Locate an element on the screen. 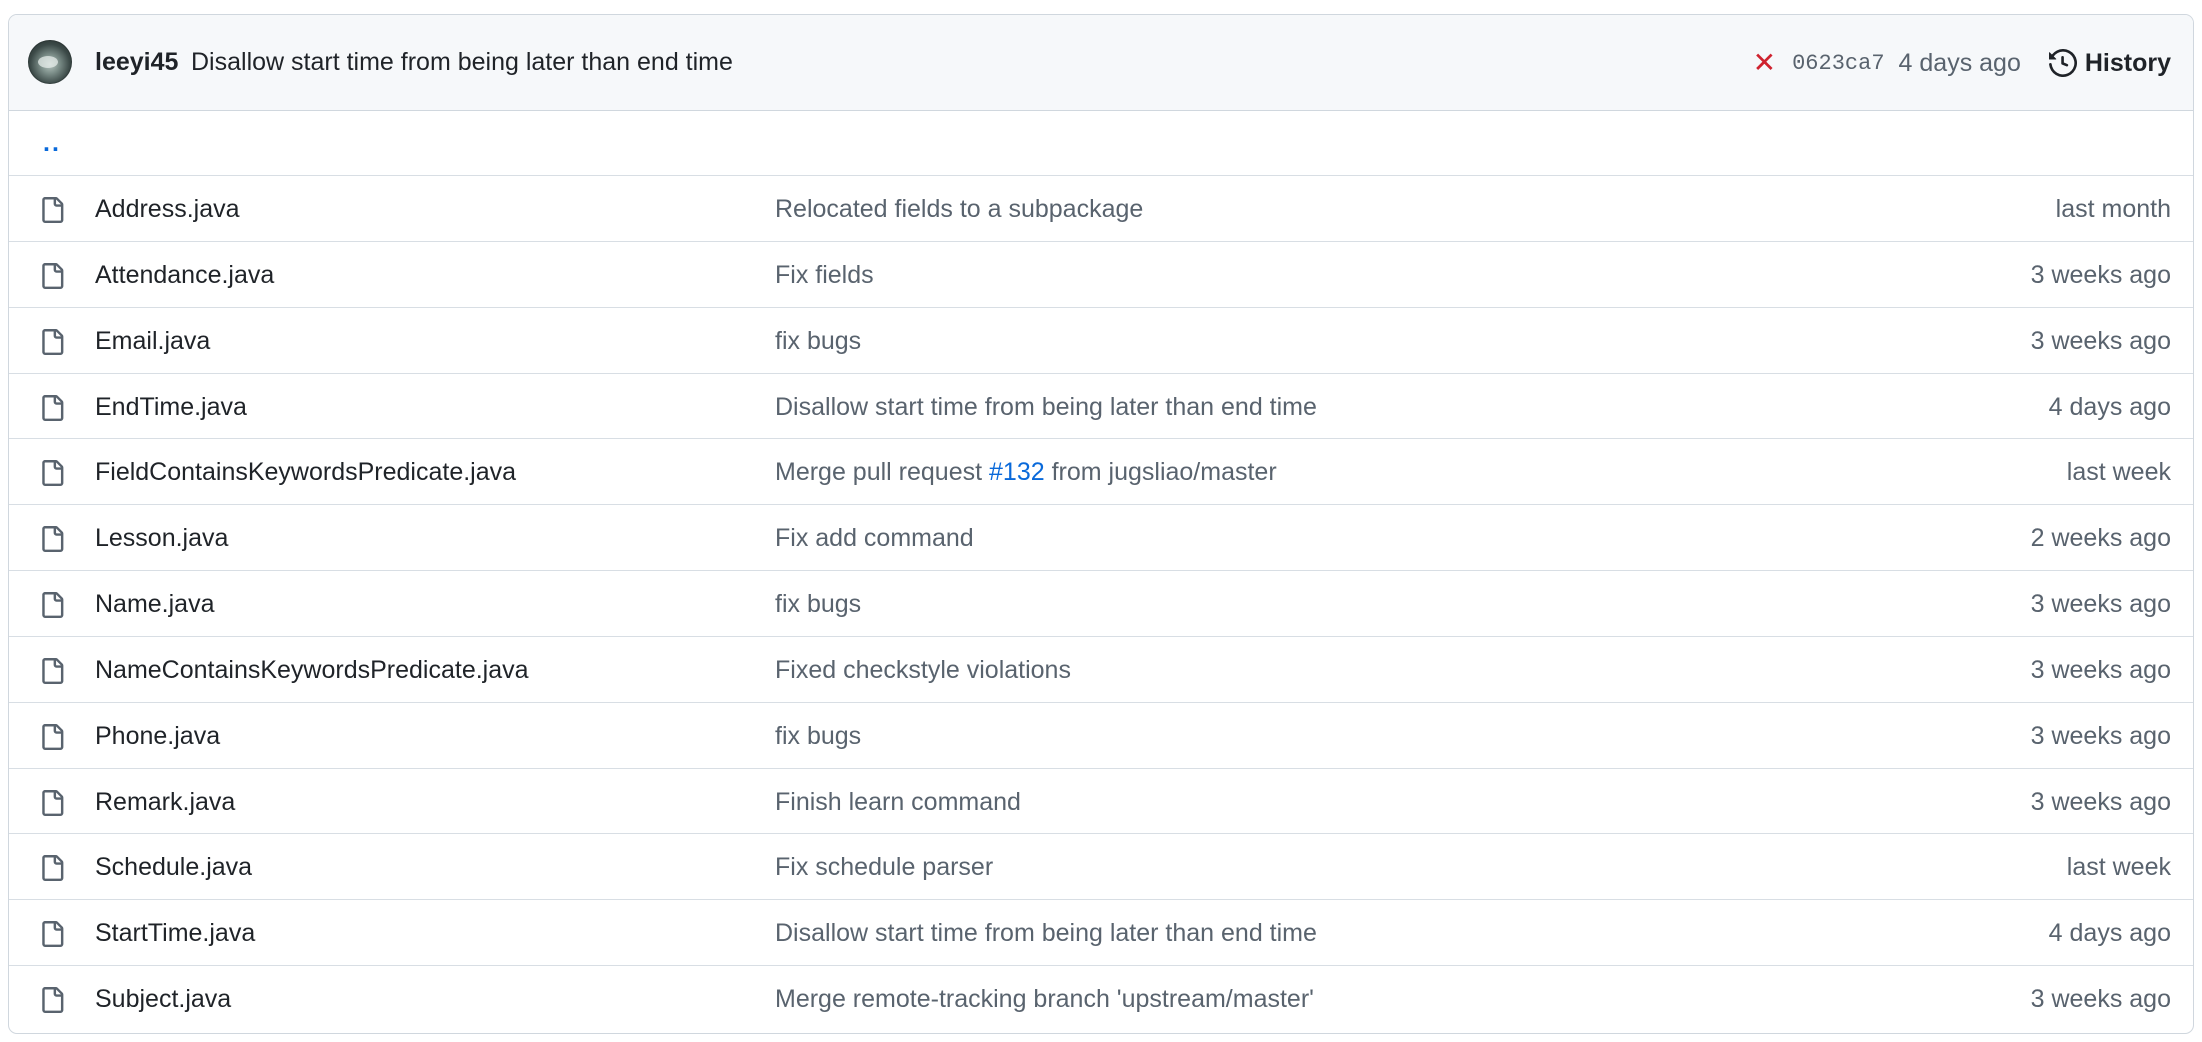 This screenshot has height=1042, width=2202. commit-message-text: from jugsliao/master is located at coordinates (1161, 472).